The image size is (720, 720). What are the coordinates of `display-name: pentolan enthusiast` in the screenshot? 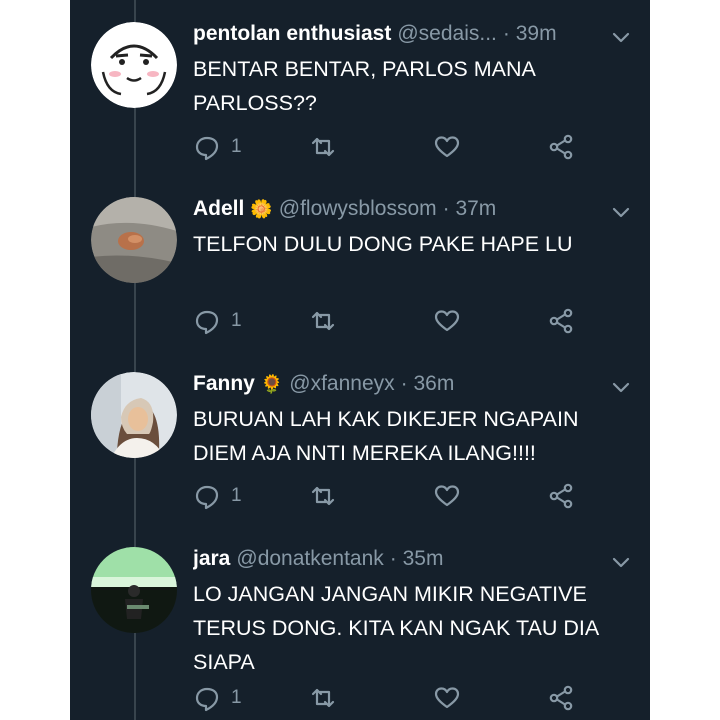 It's located at (292, 33).